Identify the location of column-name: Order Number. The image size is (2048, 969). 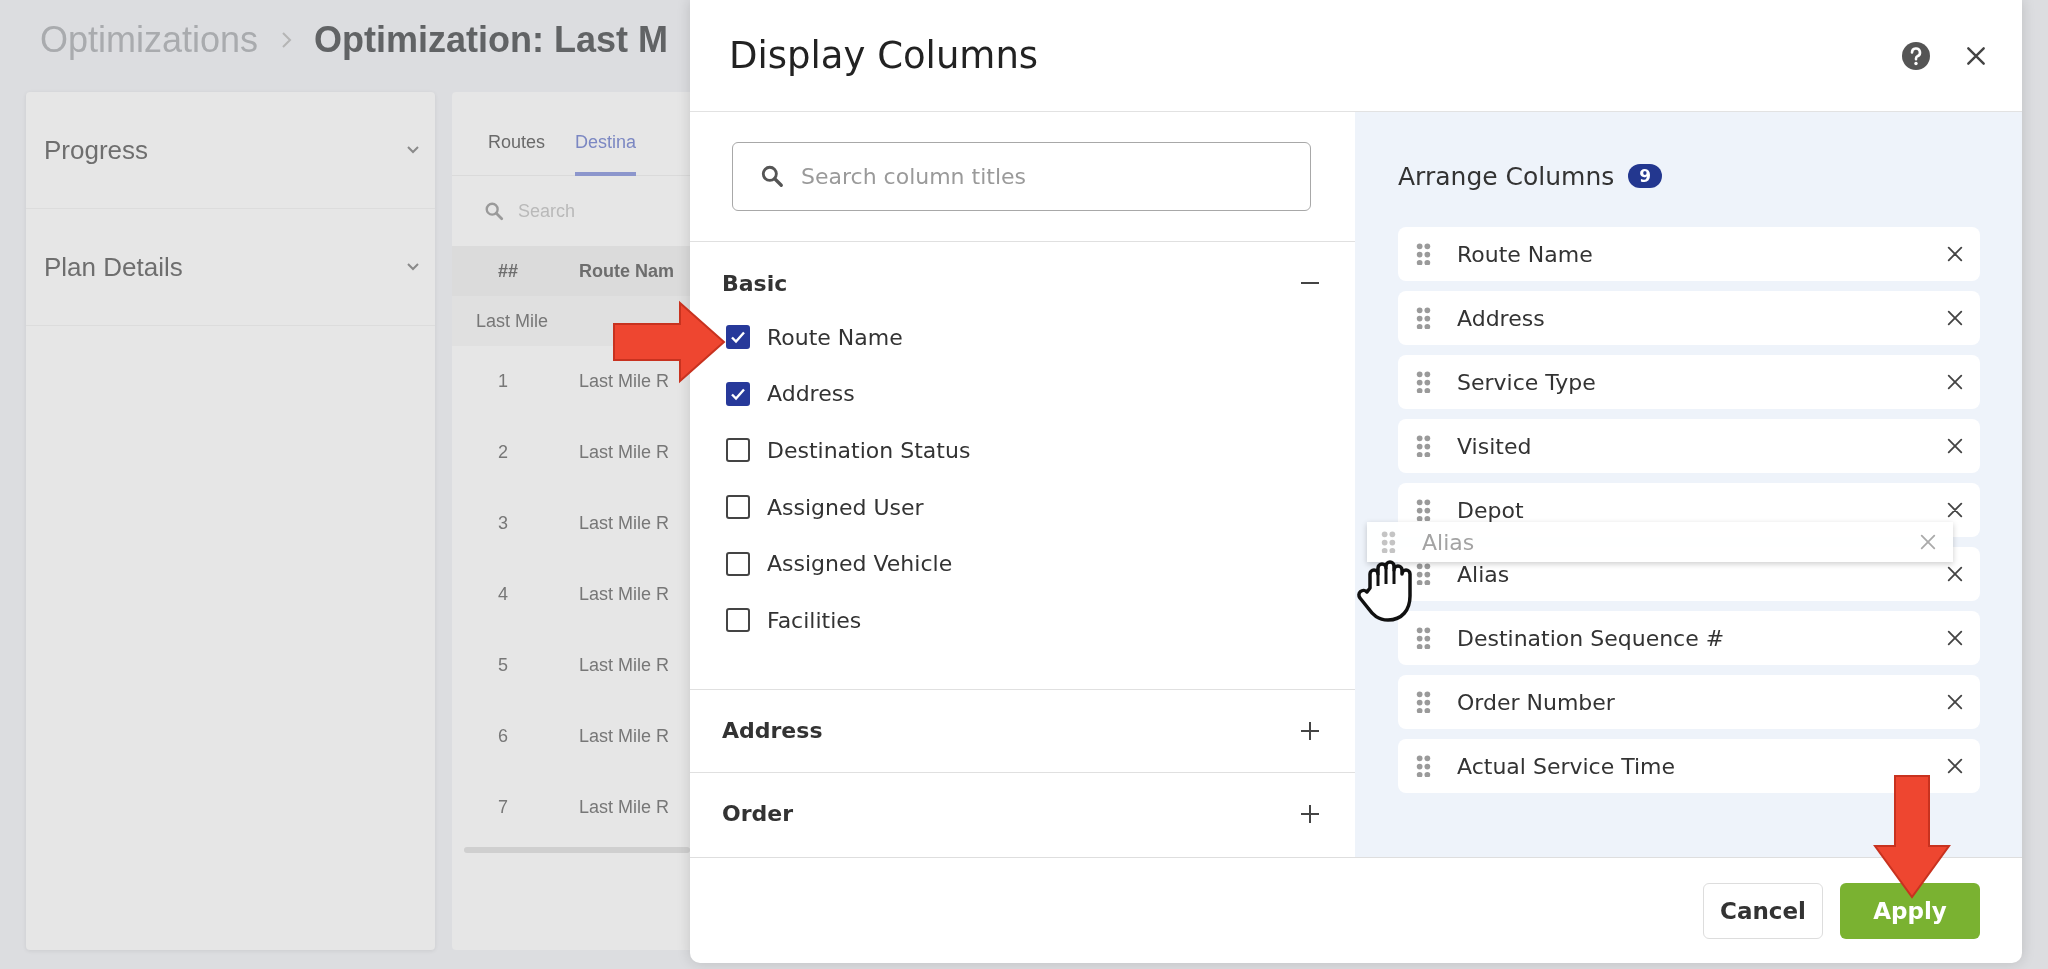
(1536, 702).